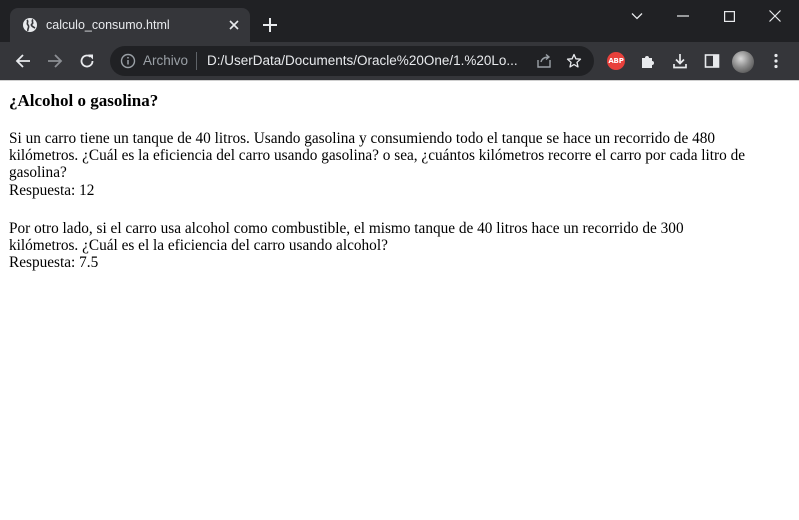 The image size is (799, 520). Describe the element at coordinates (574, 61) in the screenshot. I see `bookmark-star-icon` at that location.